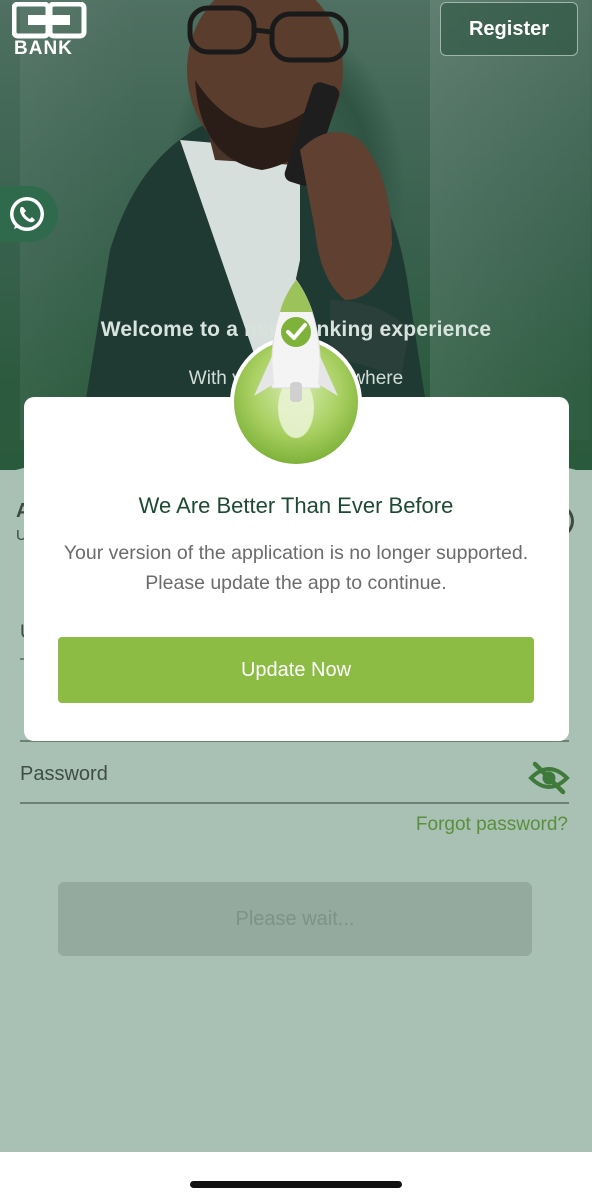 The height and width of the screenshot is (1200, 592). What do you see at coordinates (296, 1176) in the screenshot?
I see `bottom-bar` at bounding box center [296, 1176].